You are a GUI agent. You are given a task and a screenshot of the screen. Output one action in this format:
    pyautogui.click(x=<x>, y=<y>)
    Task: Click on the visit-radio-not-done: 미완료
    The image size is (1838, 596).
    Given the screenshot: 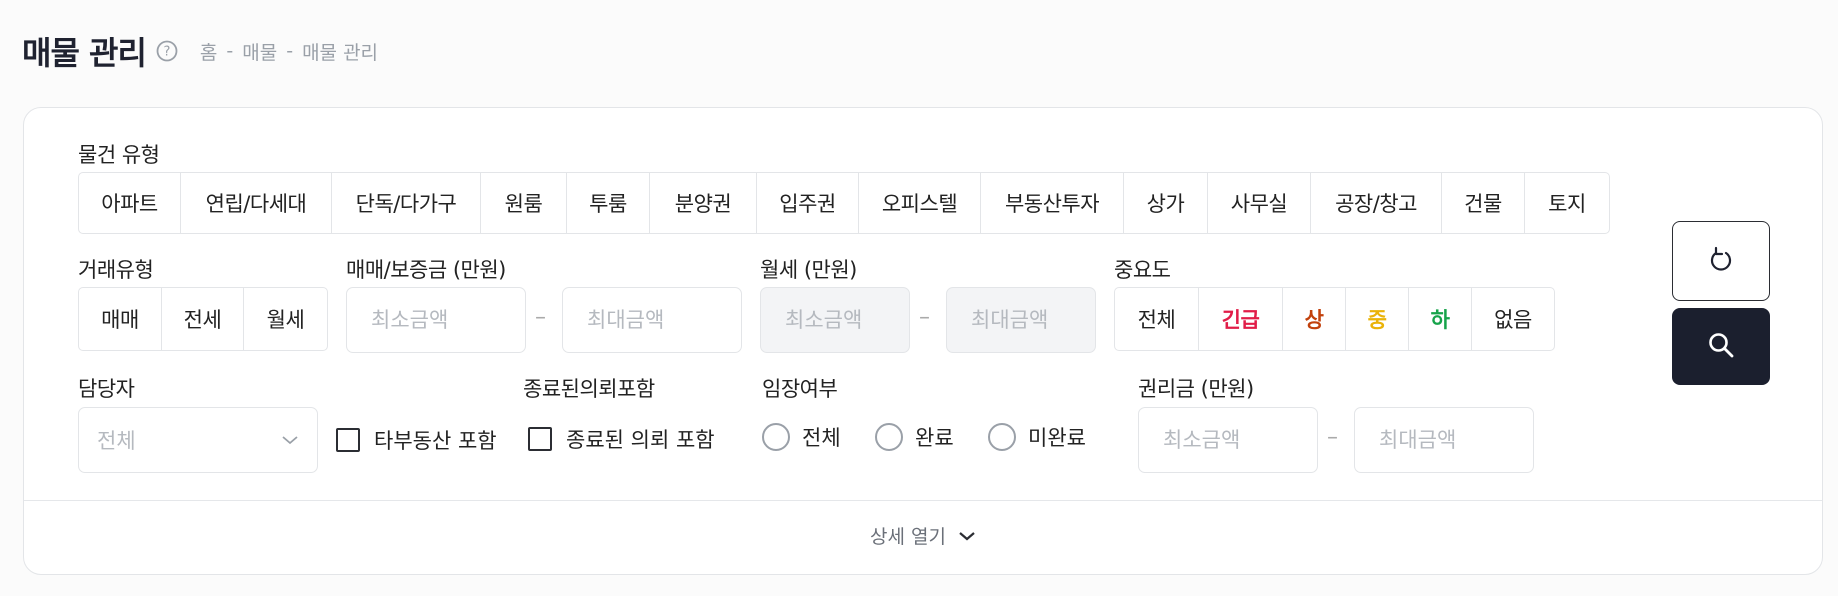 What is the action you would take?
    pyautogui.click(x=1037, y=437)
    